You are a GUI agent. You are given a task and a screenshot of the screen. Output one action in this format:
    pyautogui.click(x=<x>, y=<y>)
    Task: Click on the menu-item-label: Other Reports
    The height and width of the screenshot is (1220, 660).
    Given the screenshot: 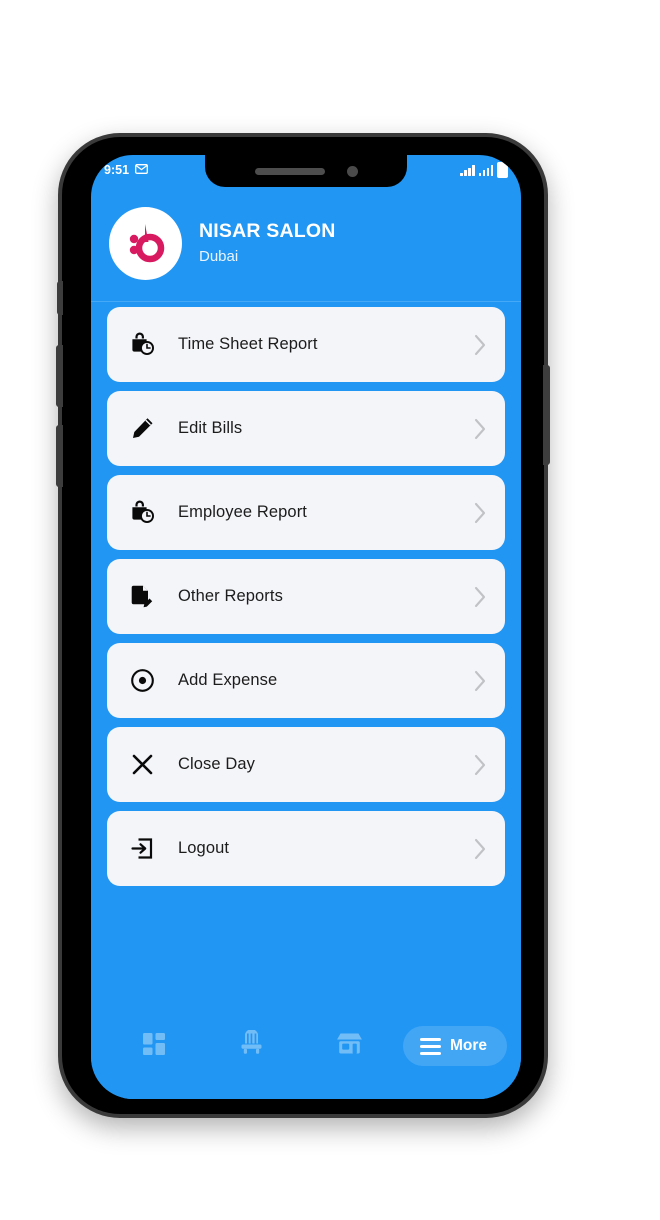 What is the action you would take?
    pyautogui.click(x=230, y=596)
    